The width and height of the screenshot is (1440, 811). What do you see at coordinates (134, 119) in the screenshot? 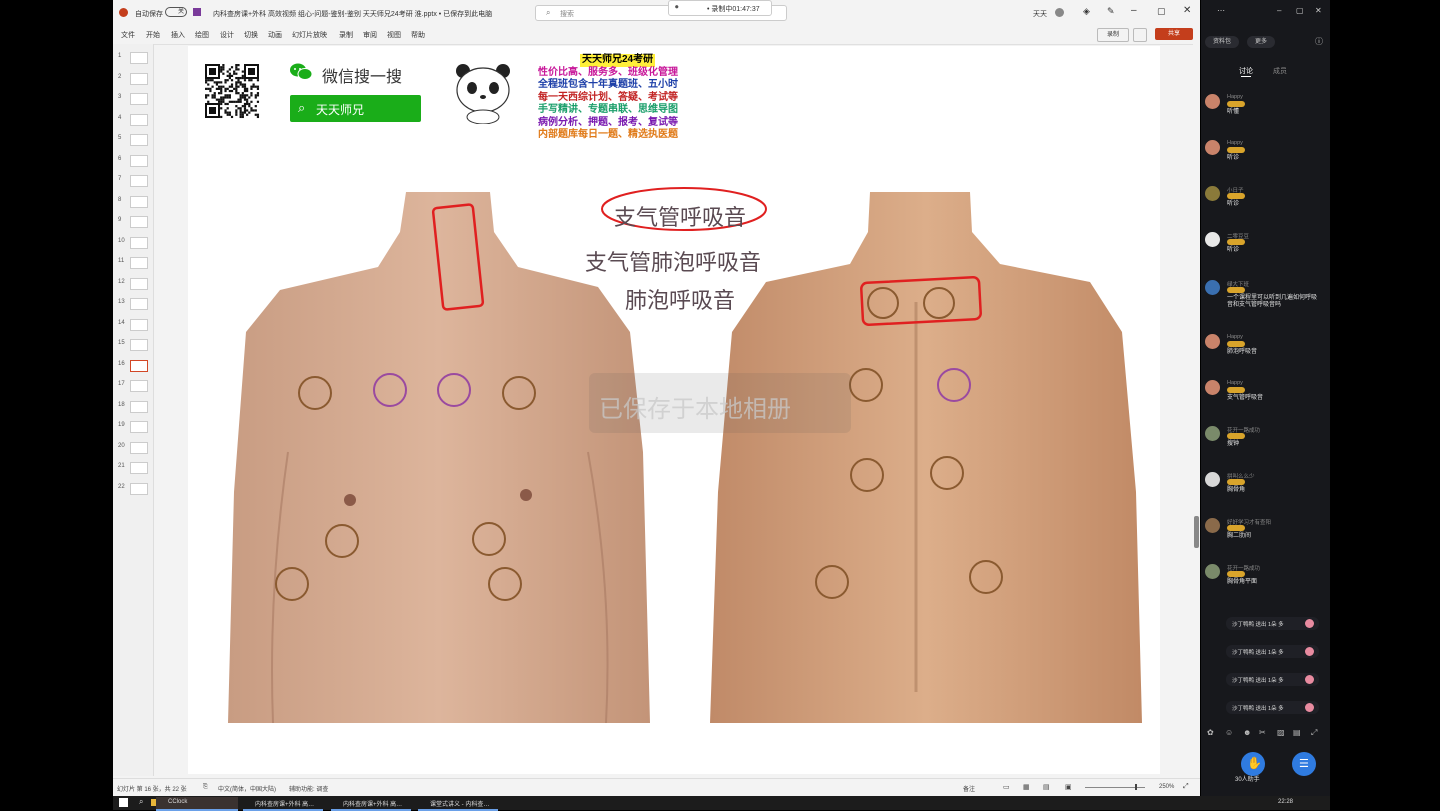
I see `slide-thumbnail: 4` at bounding box center [134, 119].